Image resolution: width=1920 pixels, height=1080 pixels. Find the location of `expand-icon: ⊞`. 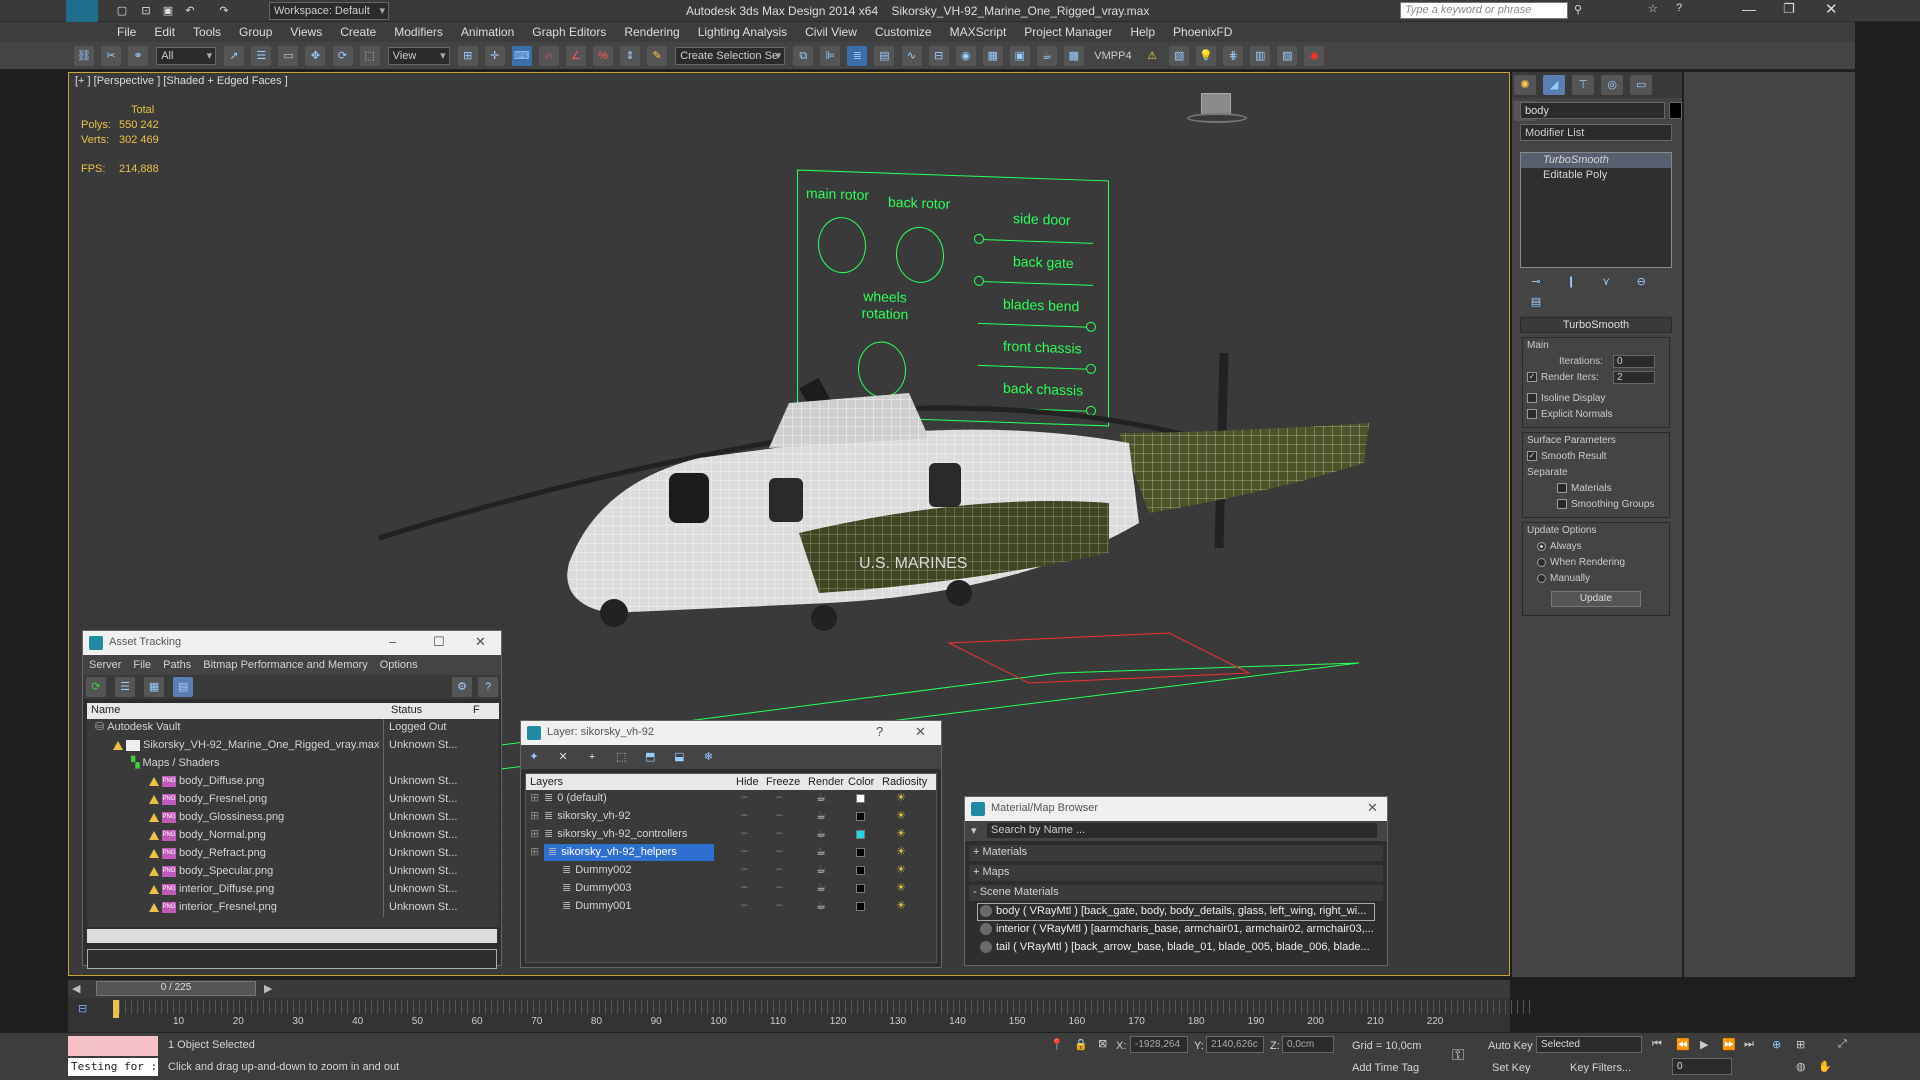

expand-icon: ⊞ is located at coordinates (534, 816).